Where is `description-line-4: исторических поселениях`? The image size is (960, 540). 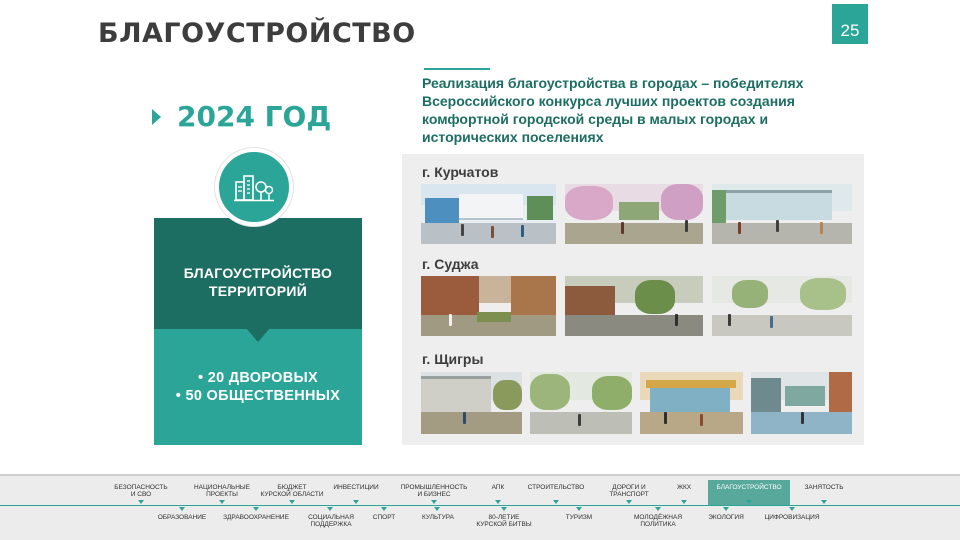
description-line-4: исторических поселениях is located at coordinates (513, 137).